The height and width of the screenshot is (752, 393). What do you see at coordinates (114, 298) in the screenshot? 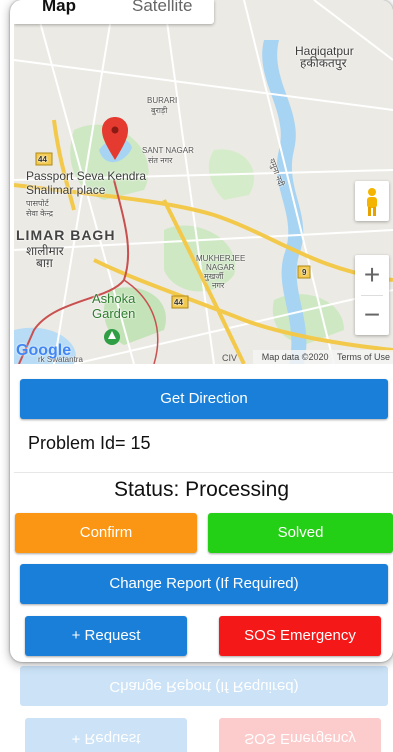
I see `map-label-ashoka: Ashoka` at bounding box center [114, 298].